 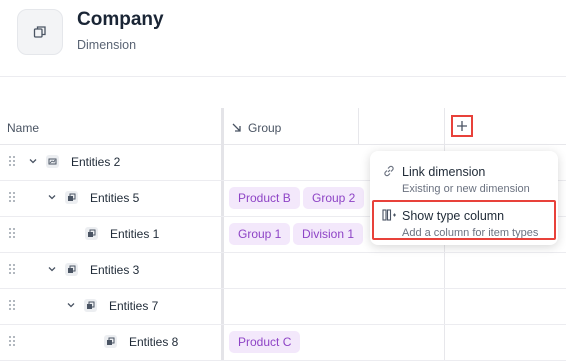 I want to click on entity-label: Entities 8, so click(x=154, y=342).